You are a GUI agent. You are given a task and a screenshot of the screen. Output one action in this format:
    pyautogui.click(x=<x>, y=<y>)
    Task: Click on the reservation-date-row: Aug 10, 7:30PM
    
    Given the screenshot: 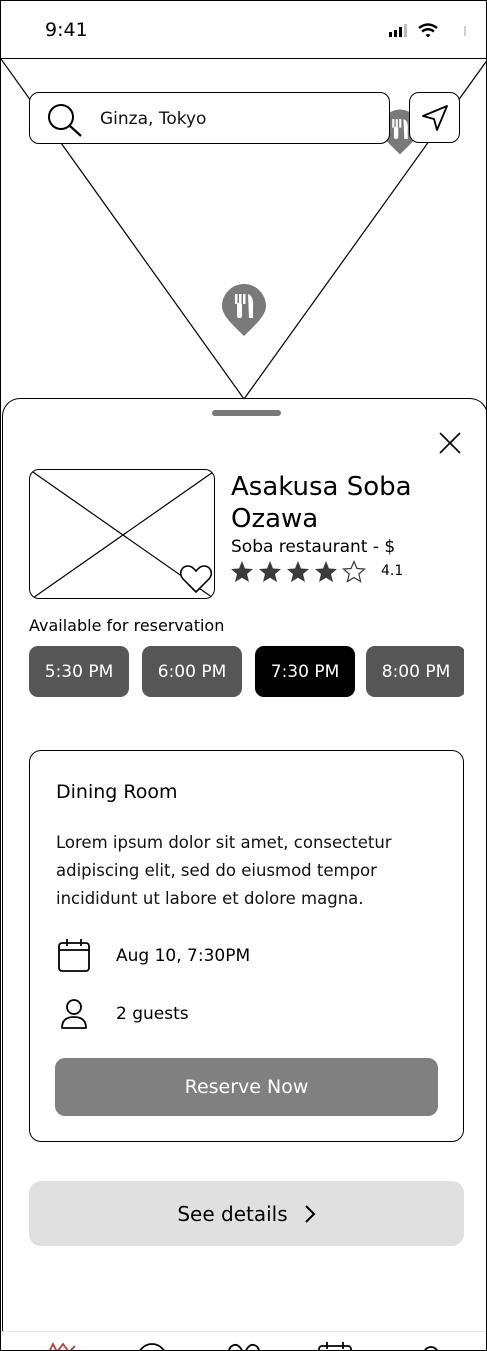 What is the action you would take?
    pyautogui.click(x=153, y=956)
    